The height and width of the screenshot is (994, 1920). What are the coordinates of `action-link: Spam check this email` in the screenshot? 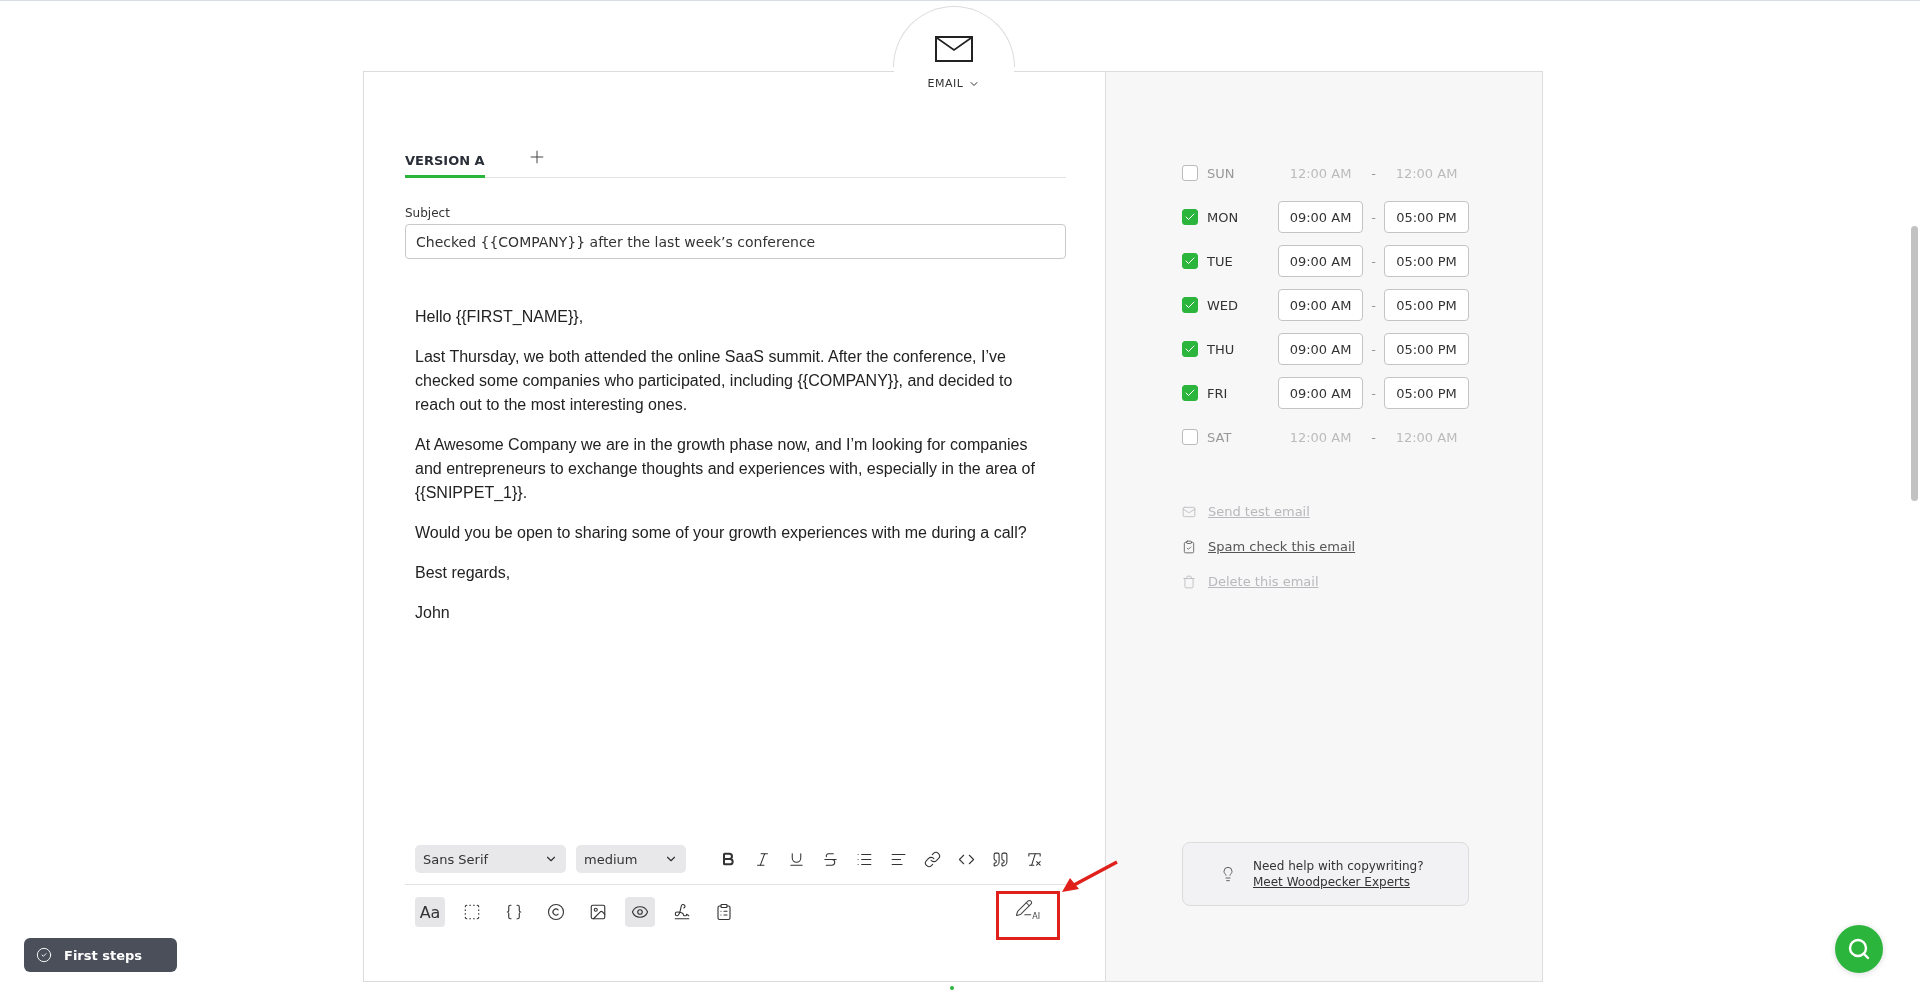 It's located at (1362, 546).